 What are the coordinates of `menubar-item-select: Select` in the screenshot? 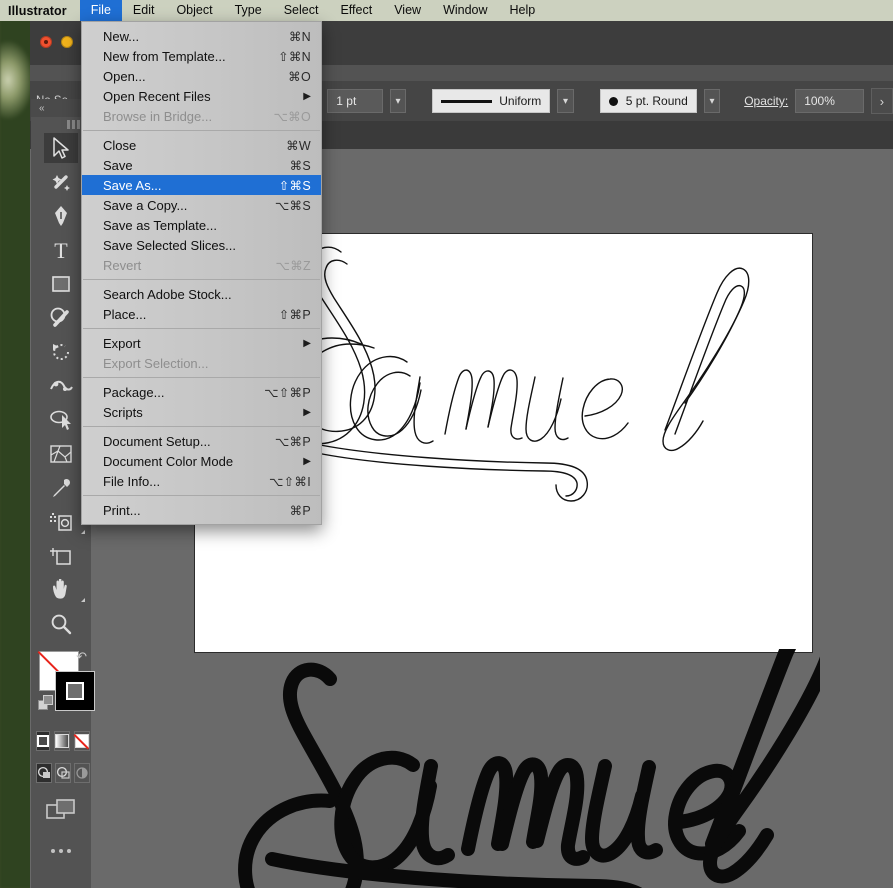 It's located at (301, 10).